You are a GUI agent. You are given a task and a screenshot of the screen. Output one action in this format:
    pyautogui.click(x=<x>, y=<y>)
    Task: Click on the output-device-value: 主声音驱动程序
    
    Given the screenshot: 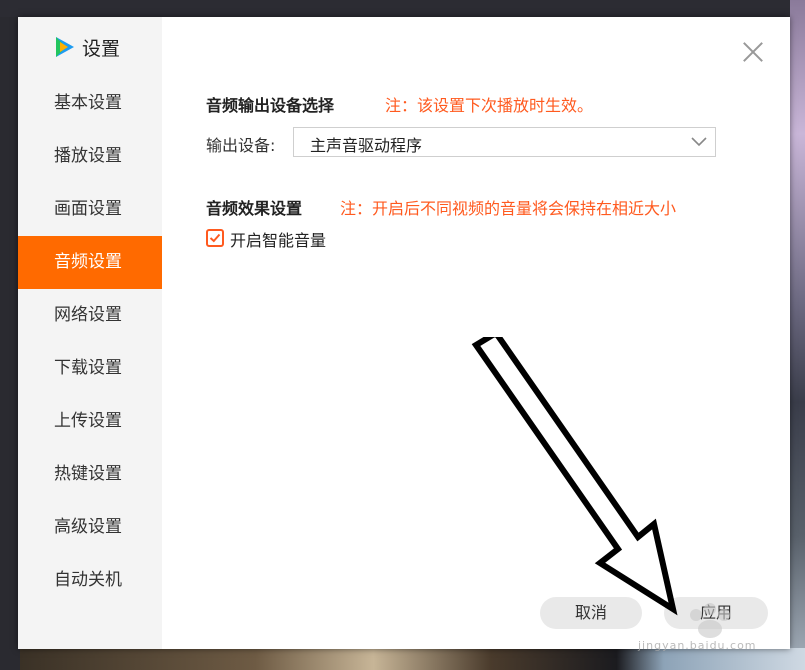 What is the action you would take?
    pyautogui.click(x=366, y=145)
    